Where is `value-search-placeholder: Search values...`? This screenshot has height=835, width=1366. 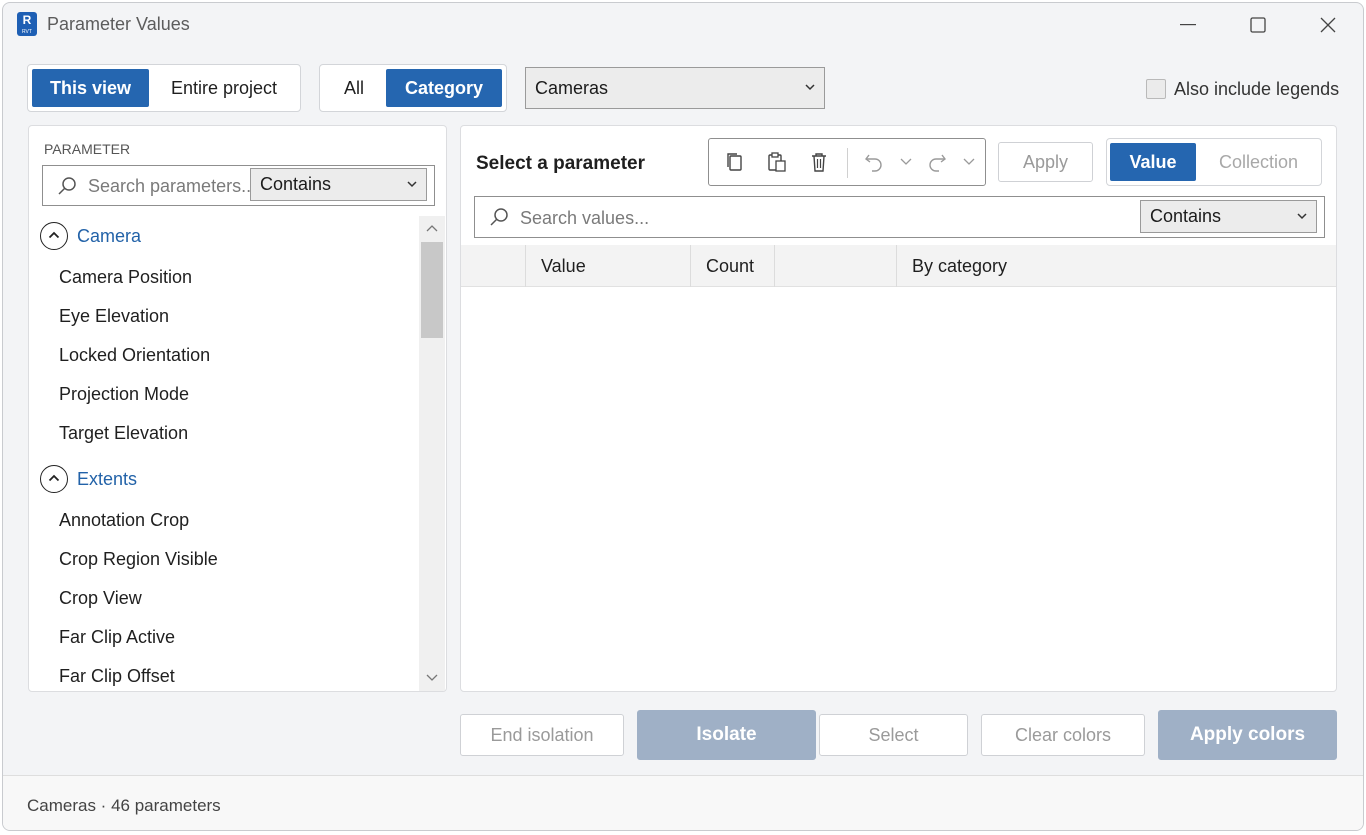
value-search-placeholder: Search values... is located at coordinates (585, 218).